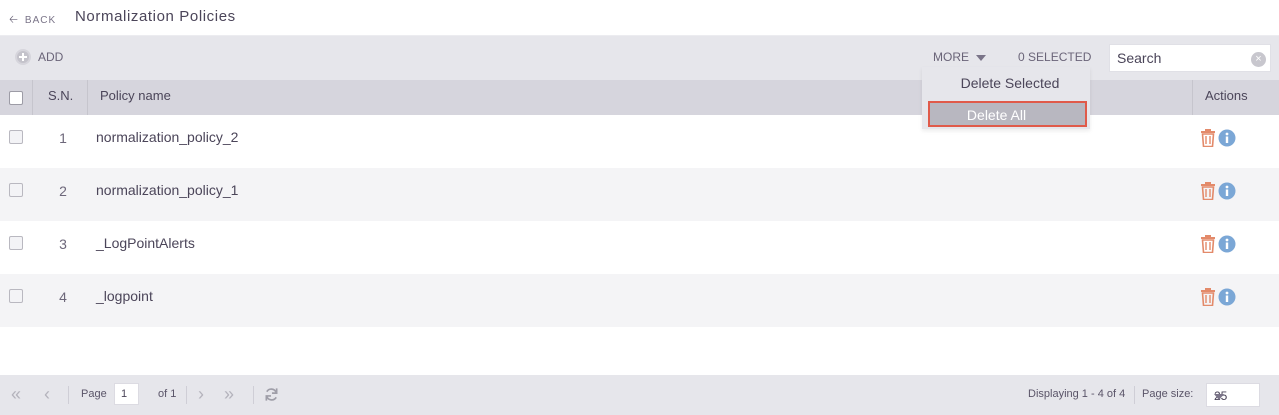 The image size is (1279, 415). Describe the element at coordinates (124, 296) in the screenshot. I see `policy-name: _logpoint` at that location.